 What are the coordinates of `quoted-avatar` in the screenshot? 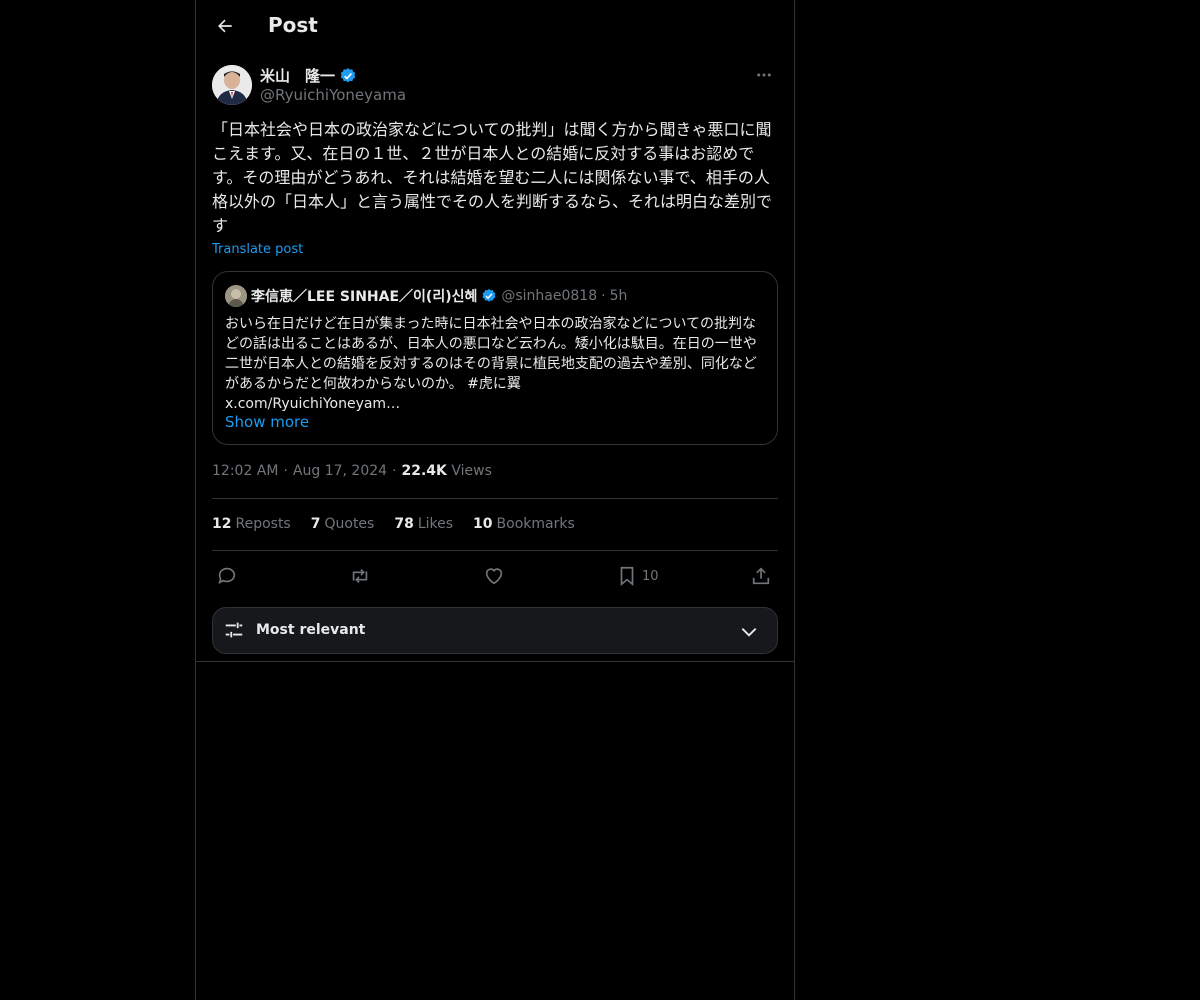 It's located at (236, 296).